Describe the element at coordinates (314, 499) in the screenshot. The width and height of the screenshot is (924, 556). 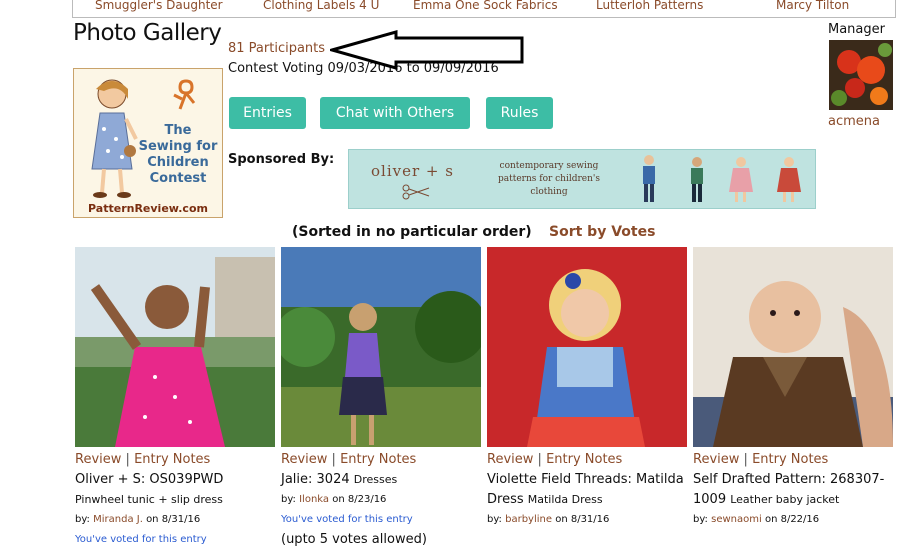
I see `entry-user-link: Ilonka` at that location.